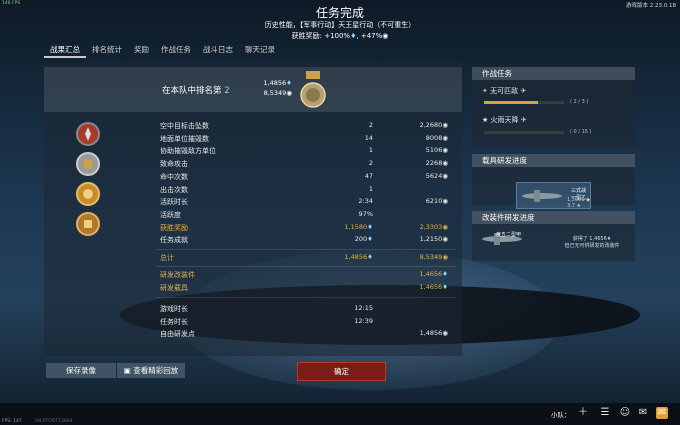 The height and width of the screenshot is (425, 680). I want to click on vehicle-card: 三式战一型乙 1,5000 ◆ 3.7 ★, so click(553, 195).